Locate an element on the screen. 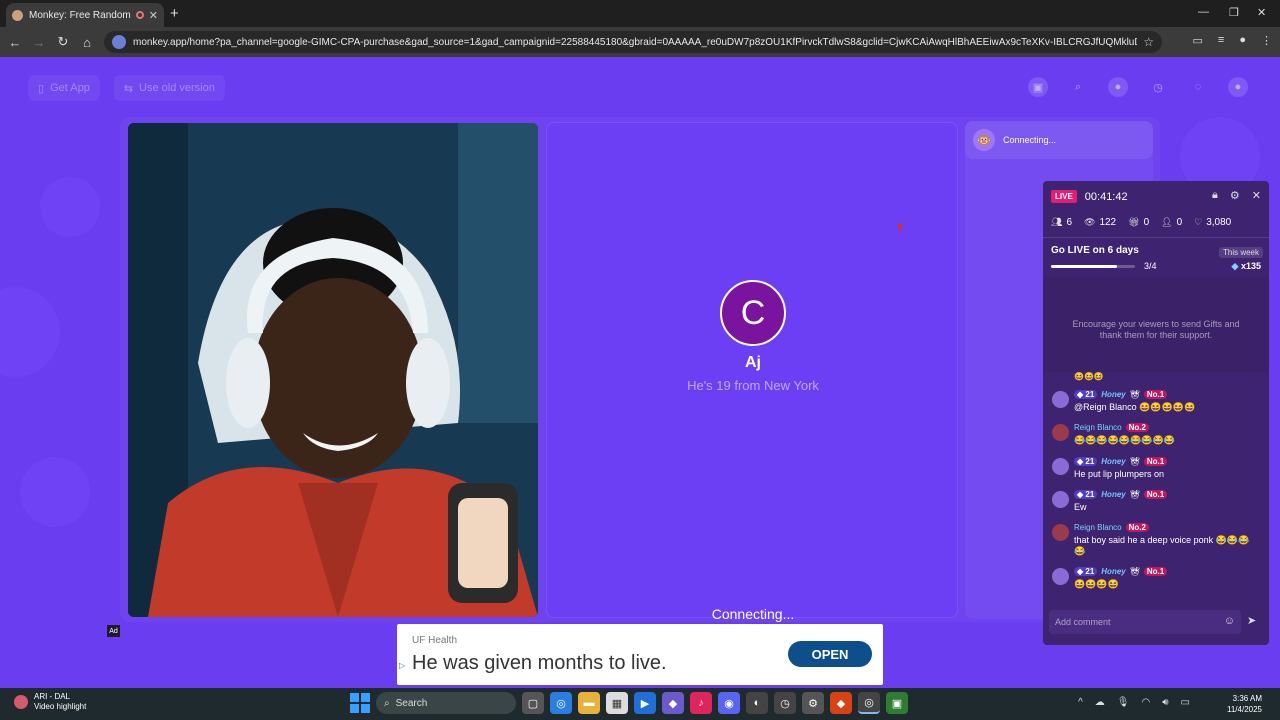 The height and width of the screenshot is (720, 1280). discord-icon: ◉ is located at coordinates (729, 703).